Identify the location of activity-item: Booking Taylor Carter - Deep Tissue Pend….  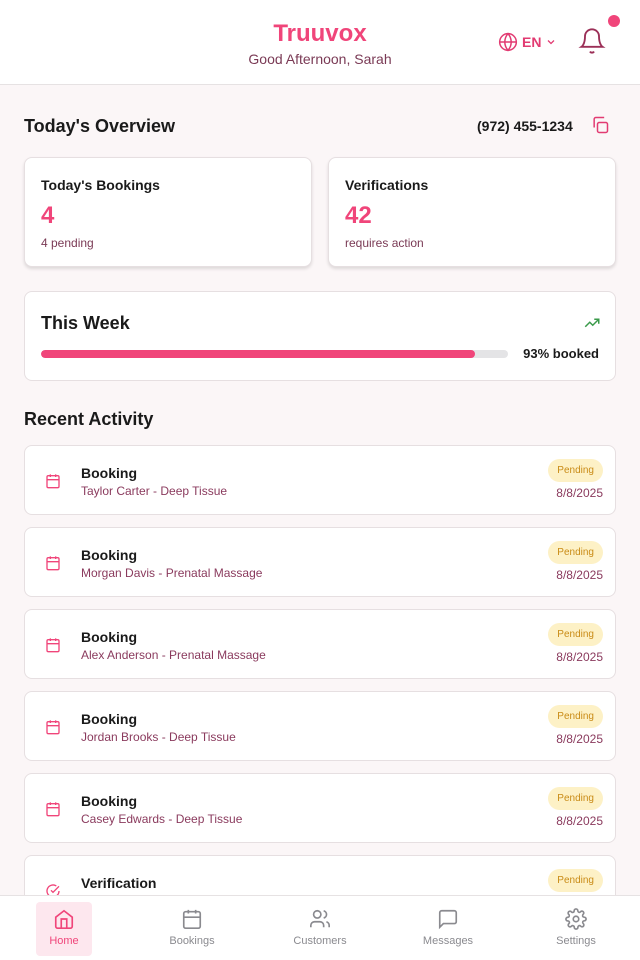
(320, 480).